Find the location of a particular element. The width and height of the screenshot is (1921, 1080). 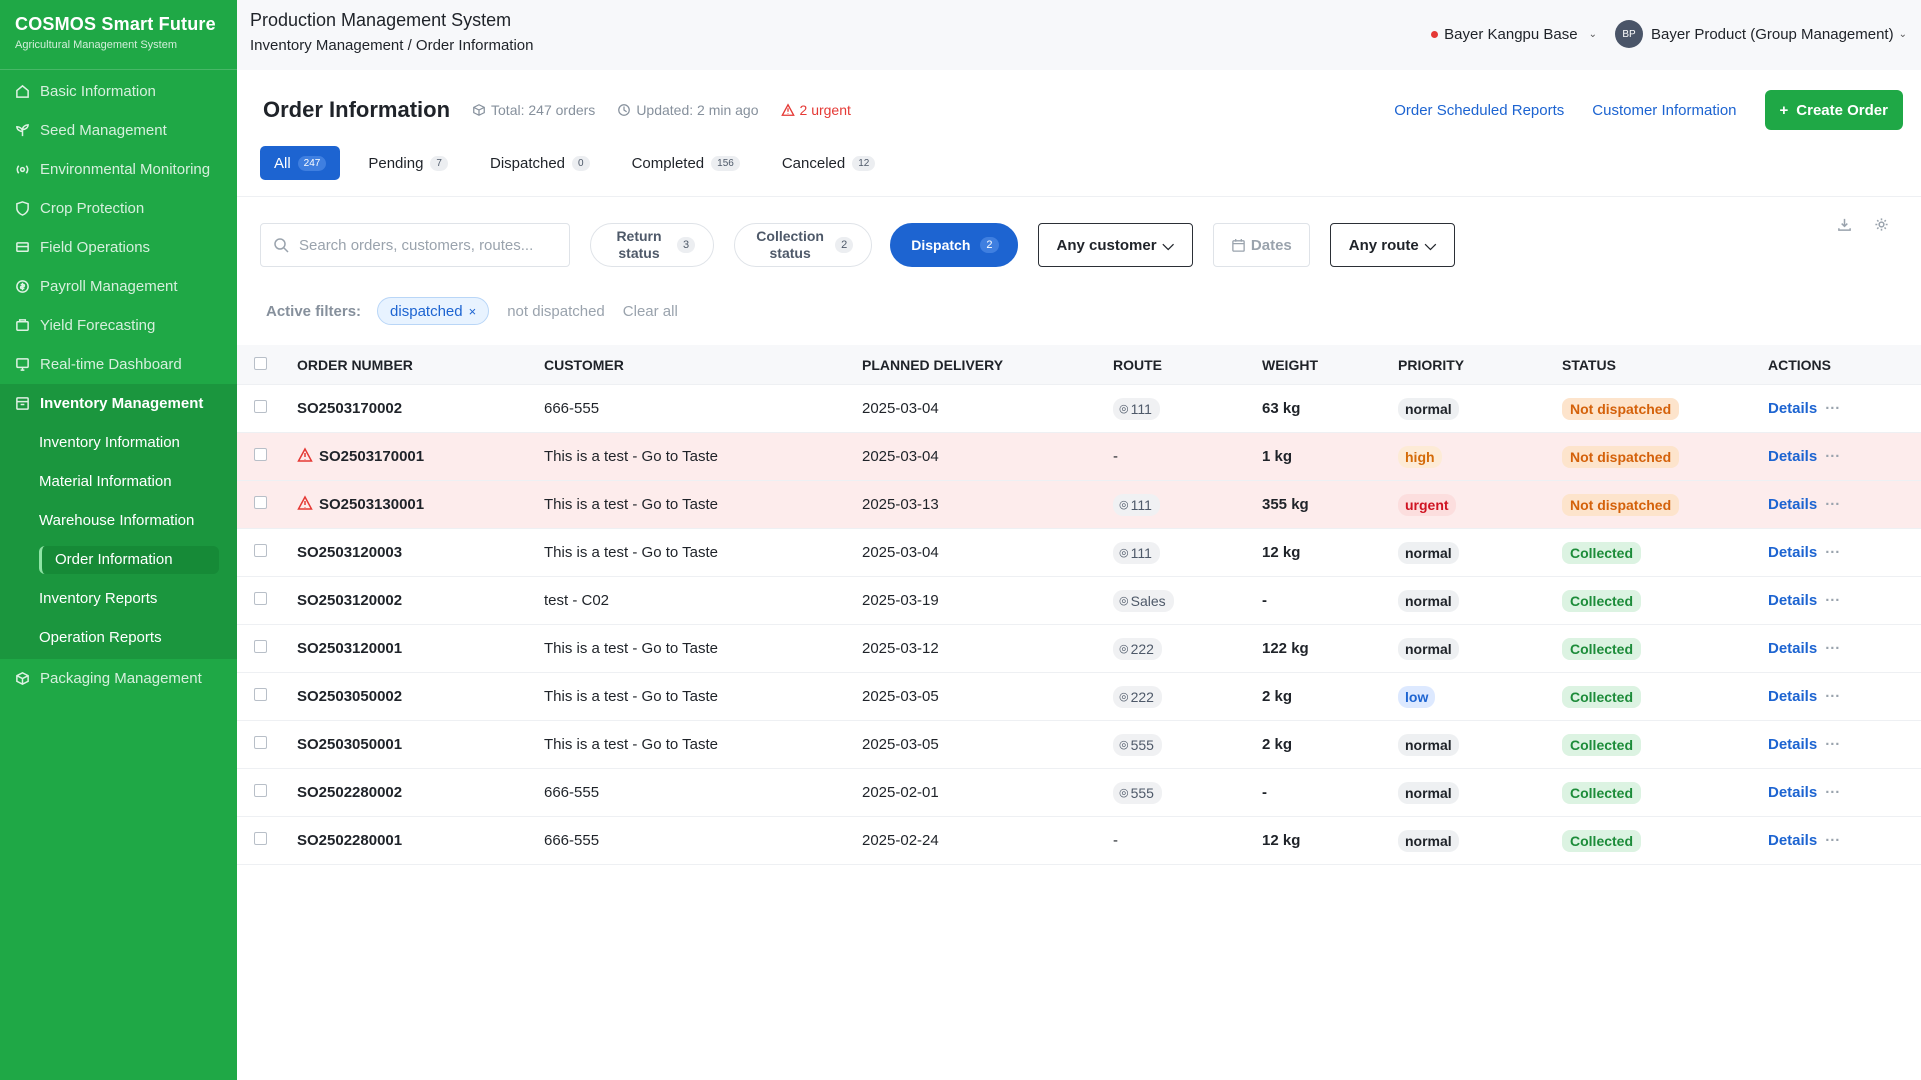

search-input is located at coordinates (424, 245).